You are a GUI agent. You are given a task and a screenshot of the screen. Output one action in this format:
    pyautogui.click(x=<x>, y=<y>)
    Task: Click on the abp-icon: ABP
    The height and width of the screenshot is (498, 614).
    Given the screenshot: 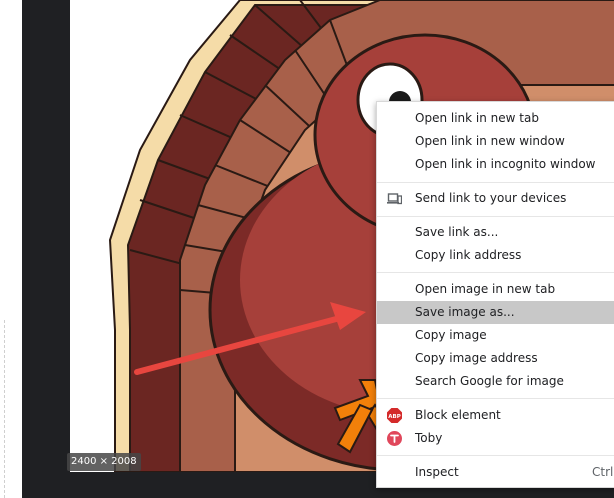 What is the action you would take?
    pyautogui.click(x=394, y=415)
    